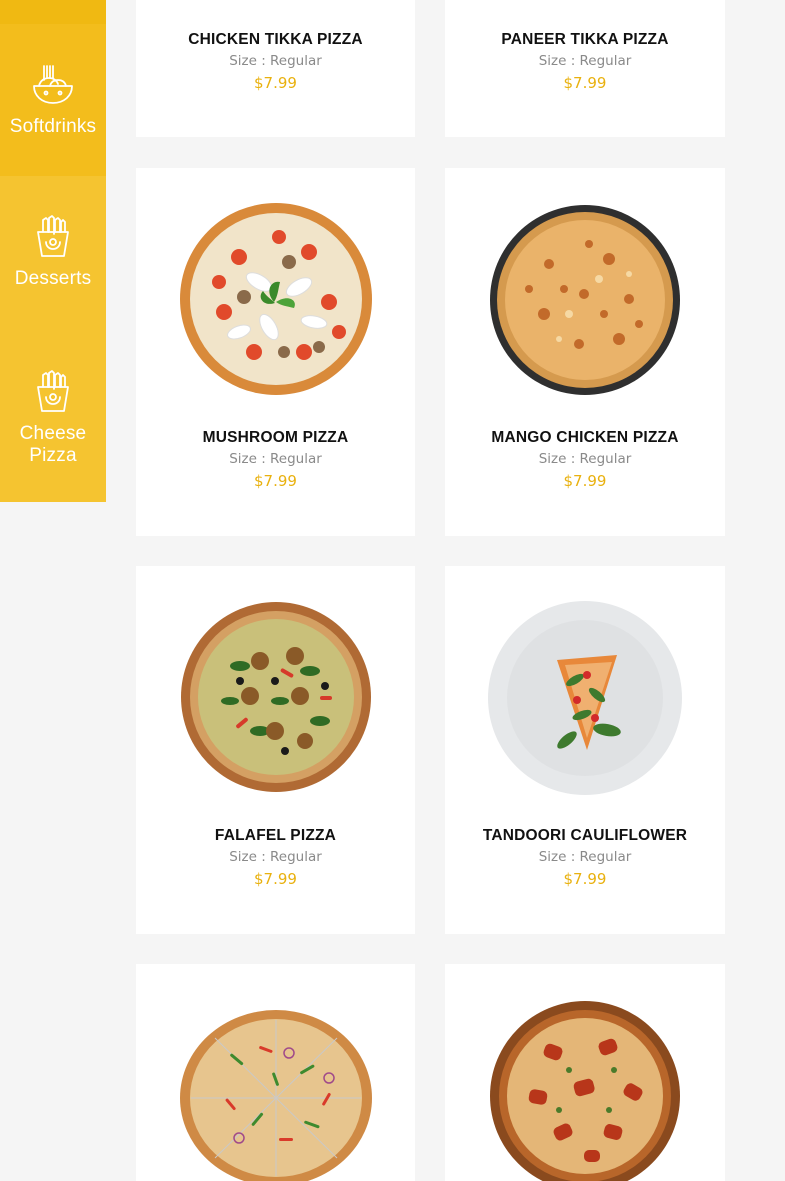 Image resolution: width=785 pixels, height=1181 pixels. What do you see at coordinates (585, 1090) in the screenshot?
I see `chicken-pizza-image` at bounding box center [585, 1090].